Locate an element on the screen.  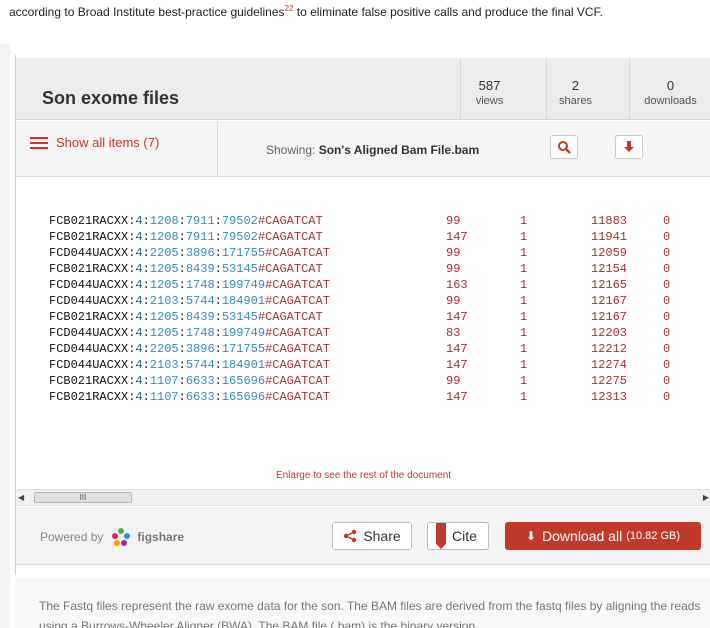
download-file-button is located at coordinates (629, 147).